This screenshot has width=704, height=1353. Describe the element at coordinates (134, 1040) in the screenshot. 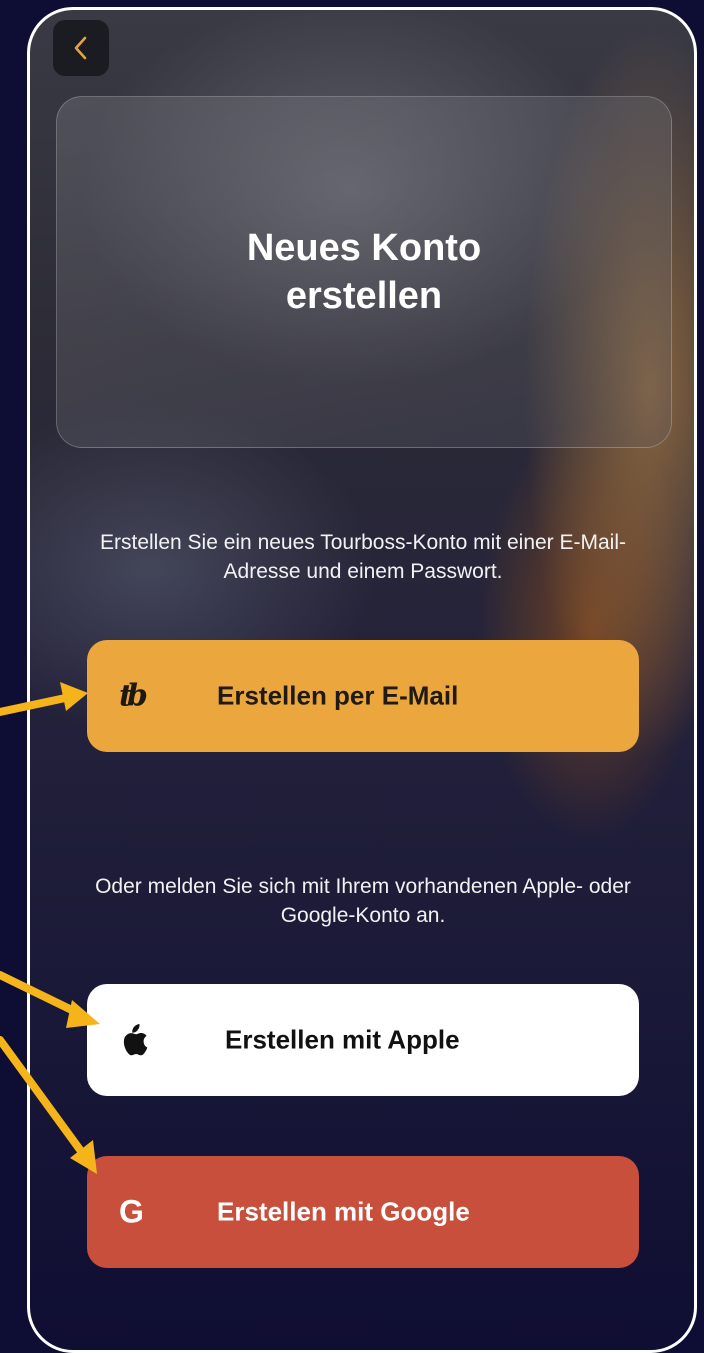

I see `apple-icon` at that location.